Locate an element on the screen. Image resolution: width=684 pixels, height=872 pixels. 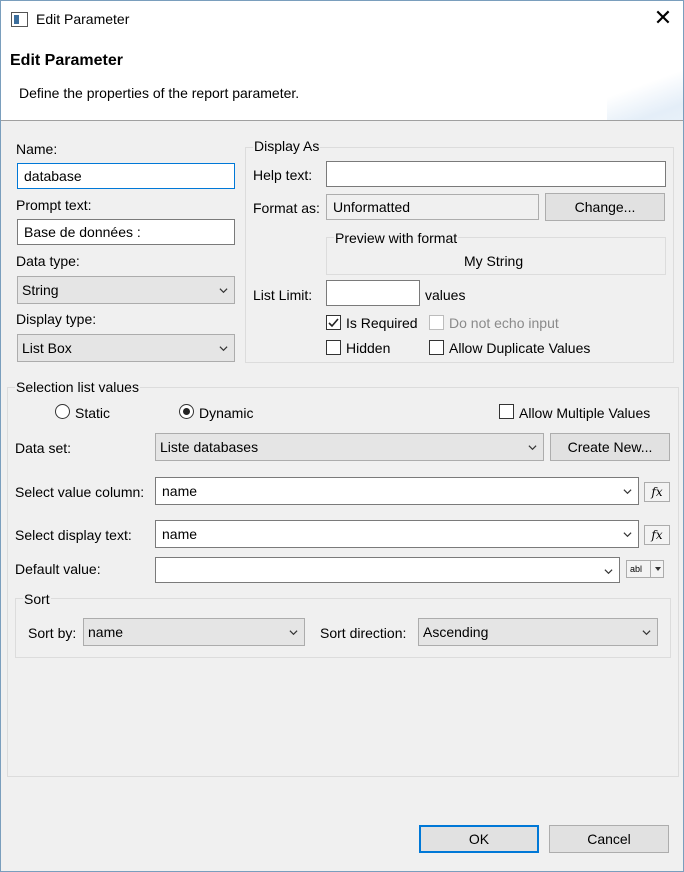
dialog-icon is located at coordinates (19, 19).